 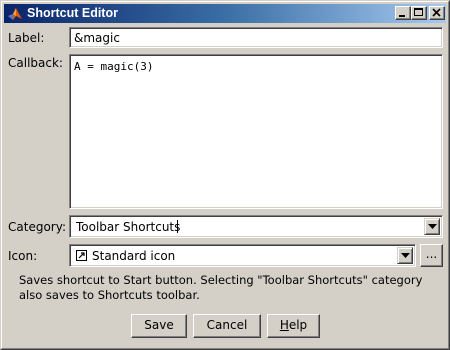 I want to click on shortcut-arrow-icon, so click(x=81, y=255).